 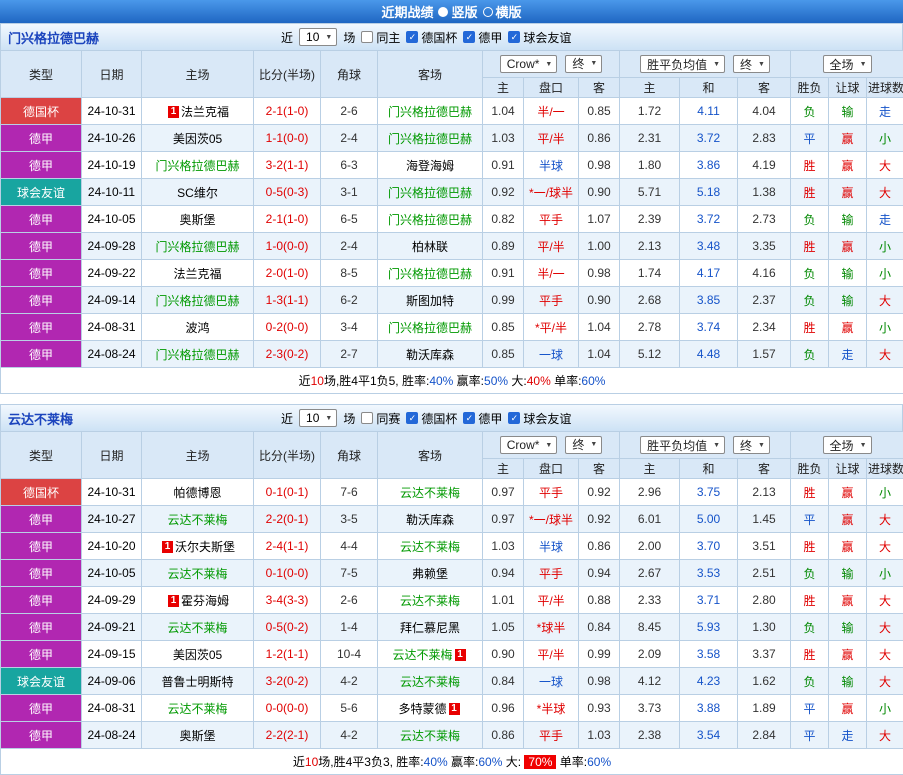 What do you see at coordinates (422, 709) in the screenshot?
I see `away-team-link: 多特蒙德` at bounding box center [422, 709].